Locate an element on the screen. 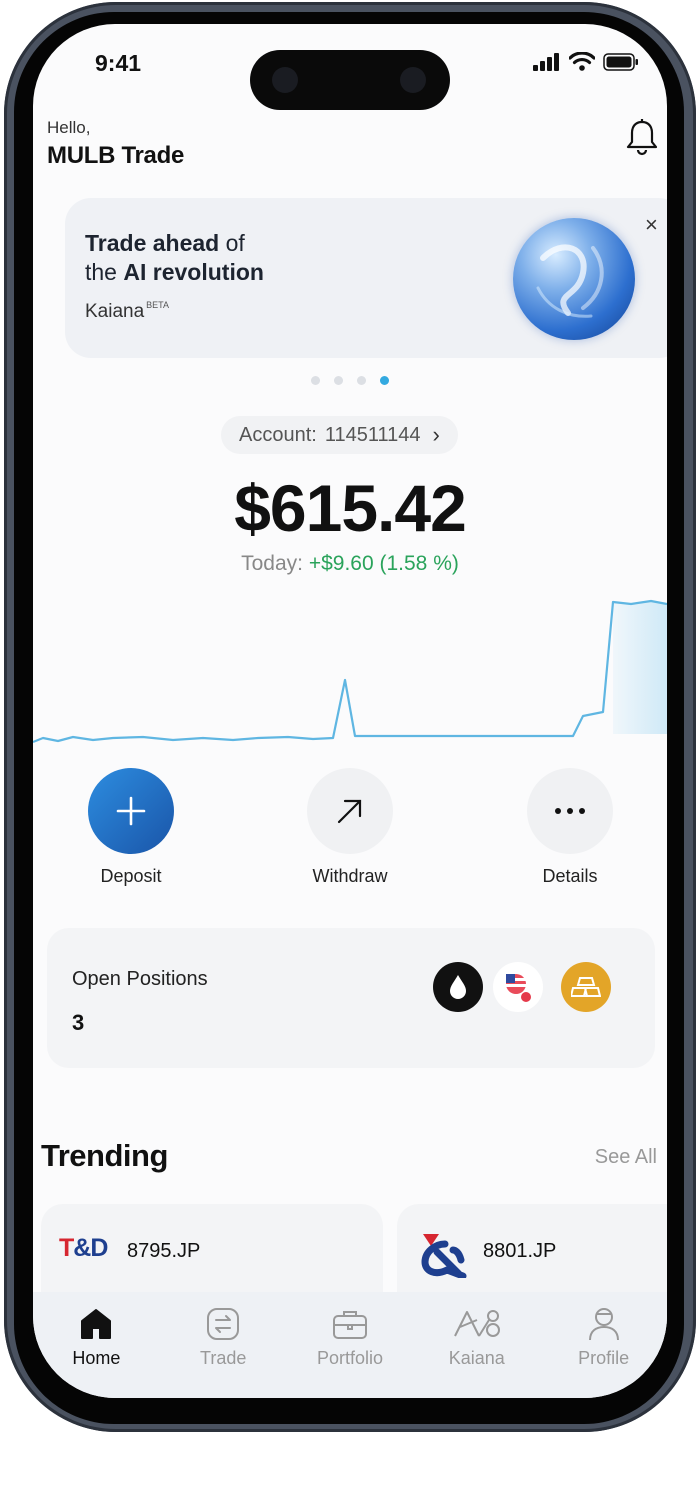 Image resolution: width=699 pixels, height=1485 pixels. wifi-icon is located at coordinates (582, 61).